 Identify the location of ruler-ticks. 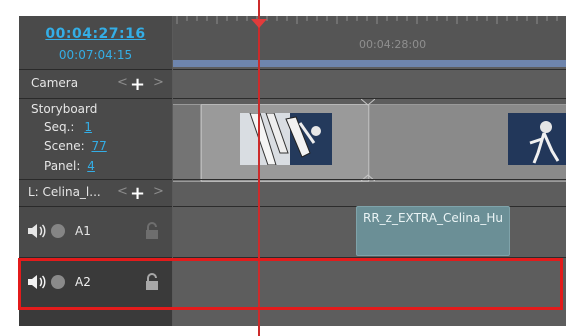
(367, 20).